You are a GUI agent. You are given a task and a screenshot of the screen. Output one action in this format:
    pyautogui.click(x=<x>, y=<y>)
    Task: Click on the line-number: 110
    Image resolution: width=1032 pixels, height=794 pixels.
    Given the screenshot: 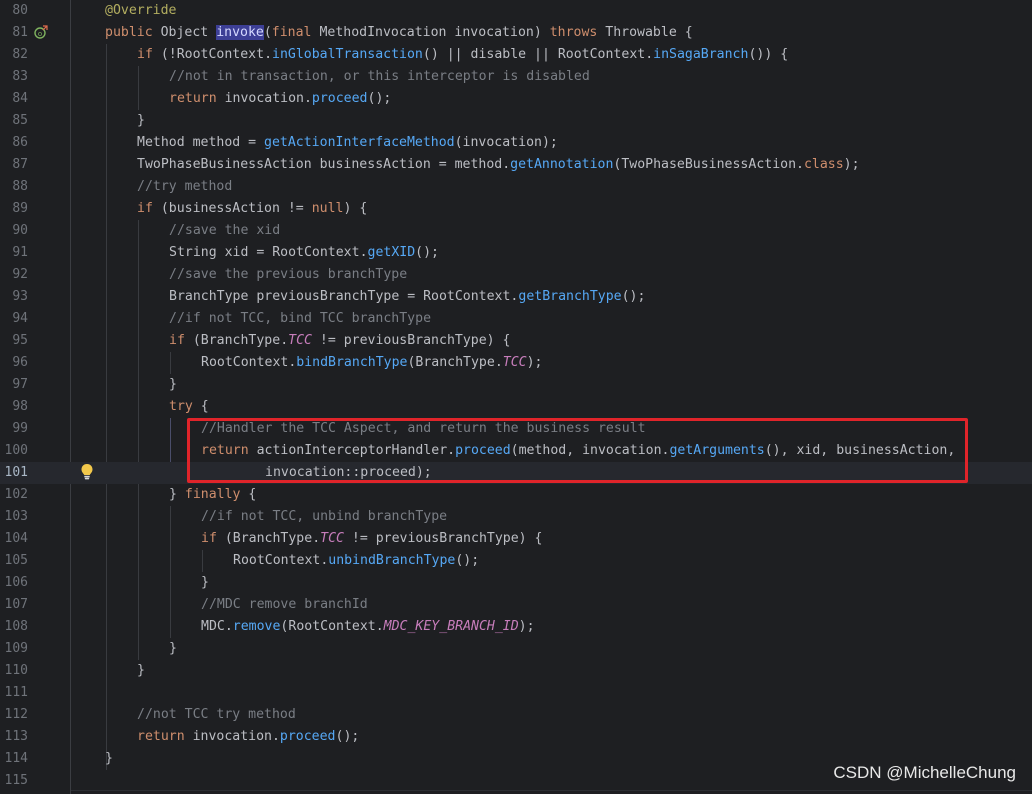 What is the action you would take?
    pyautogui.click(x=16, y=670)
    